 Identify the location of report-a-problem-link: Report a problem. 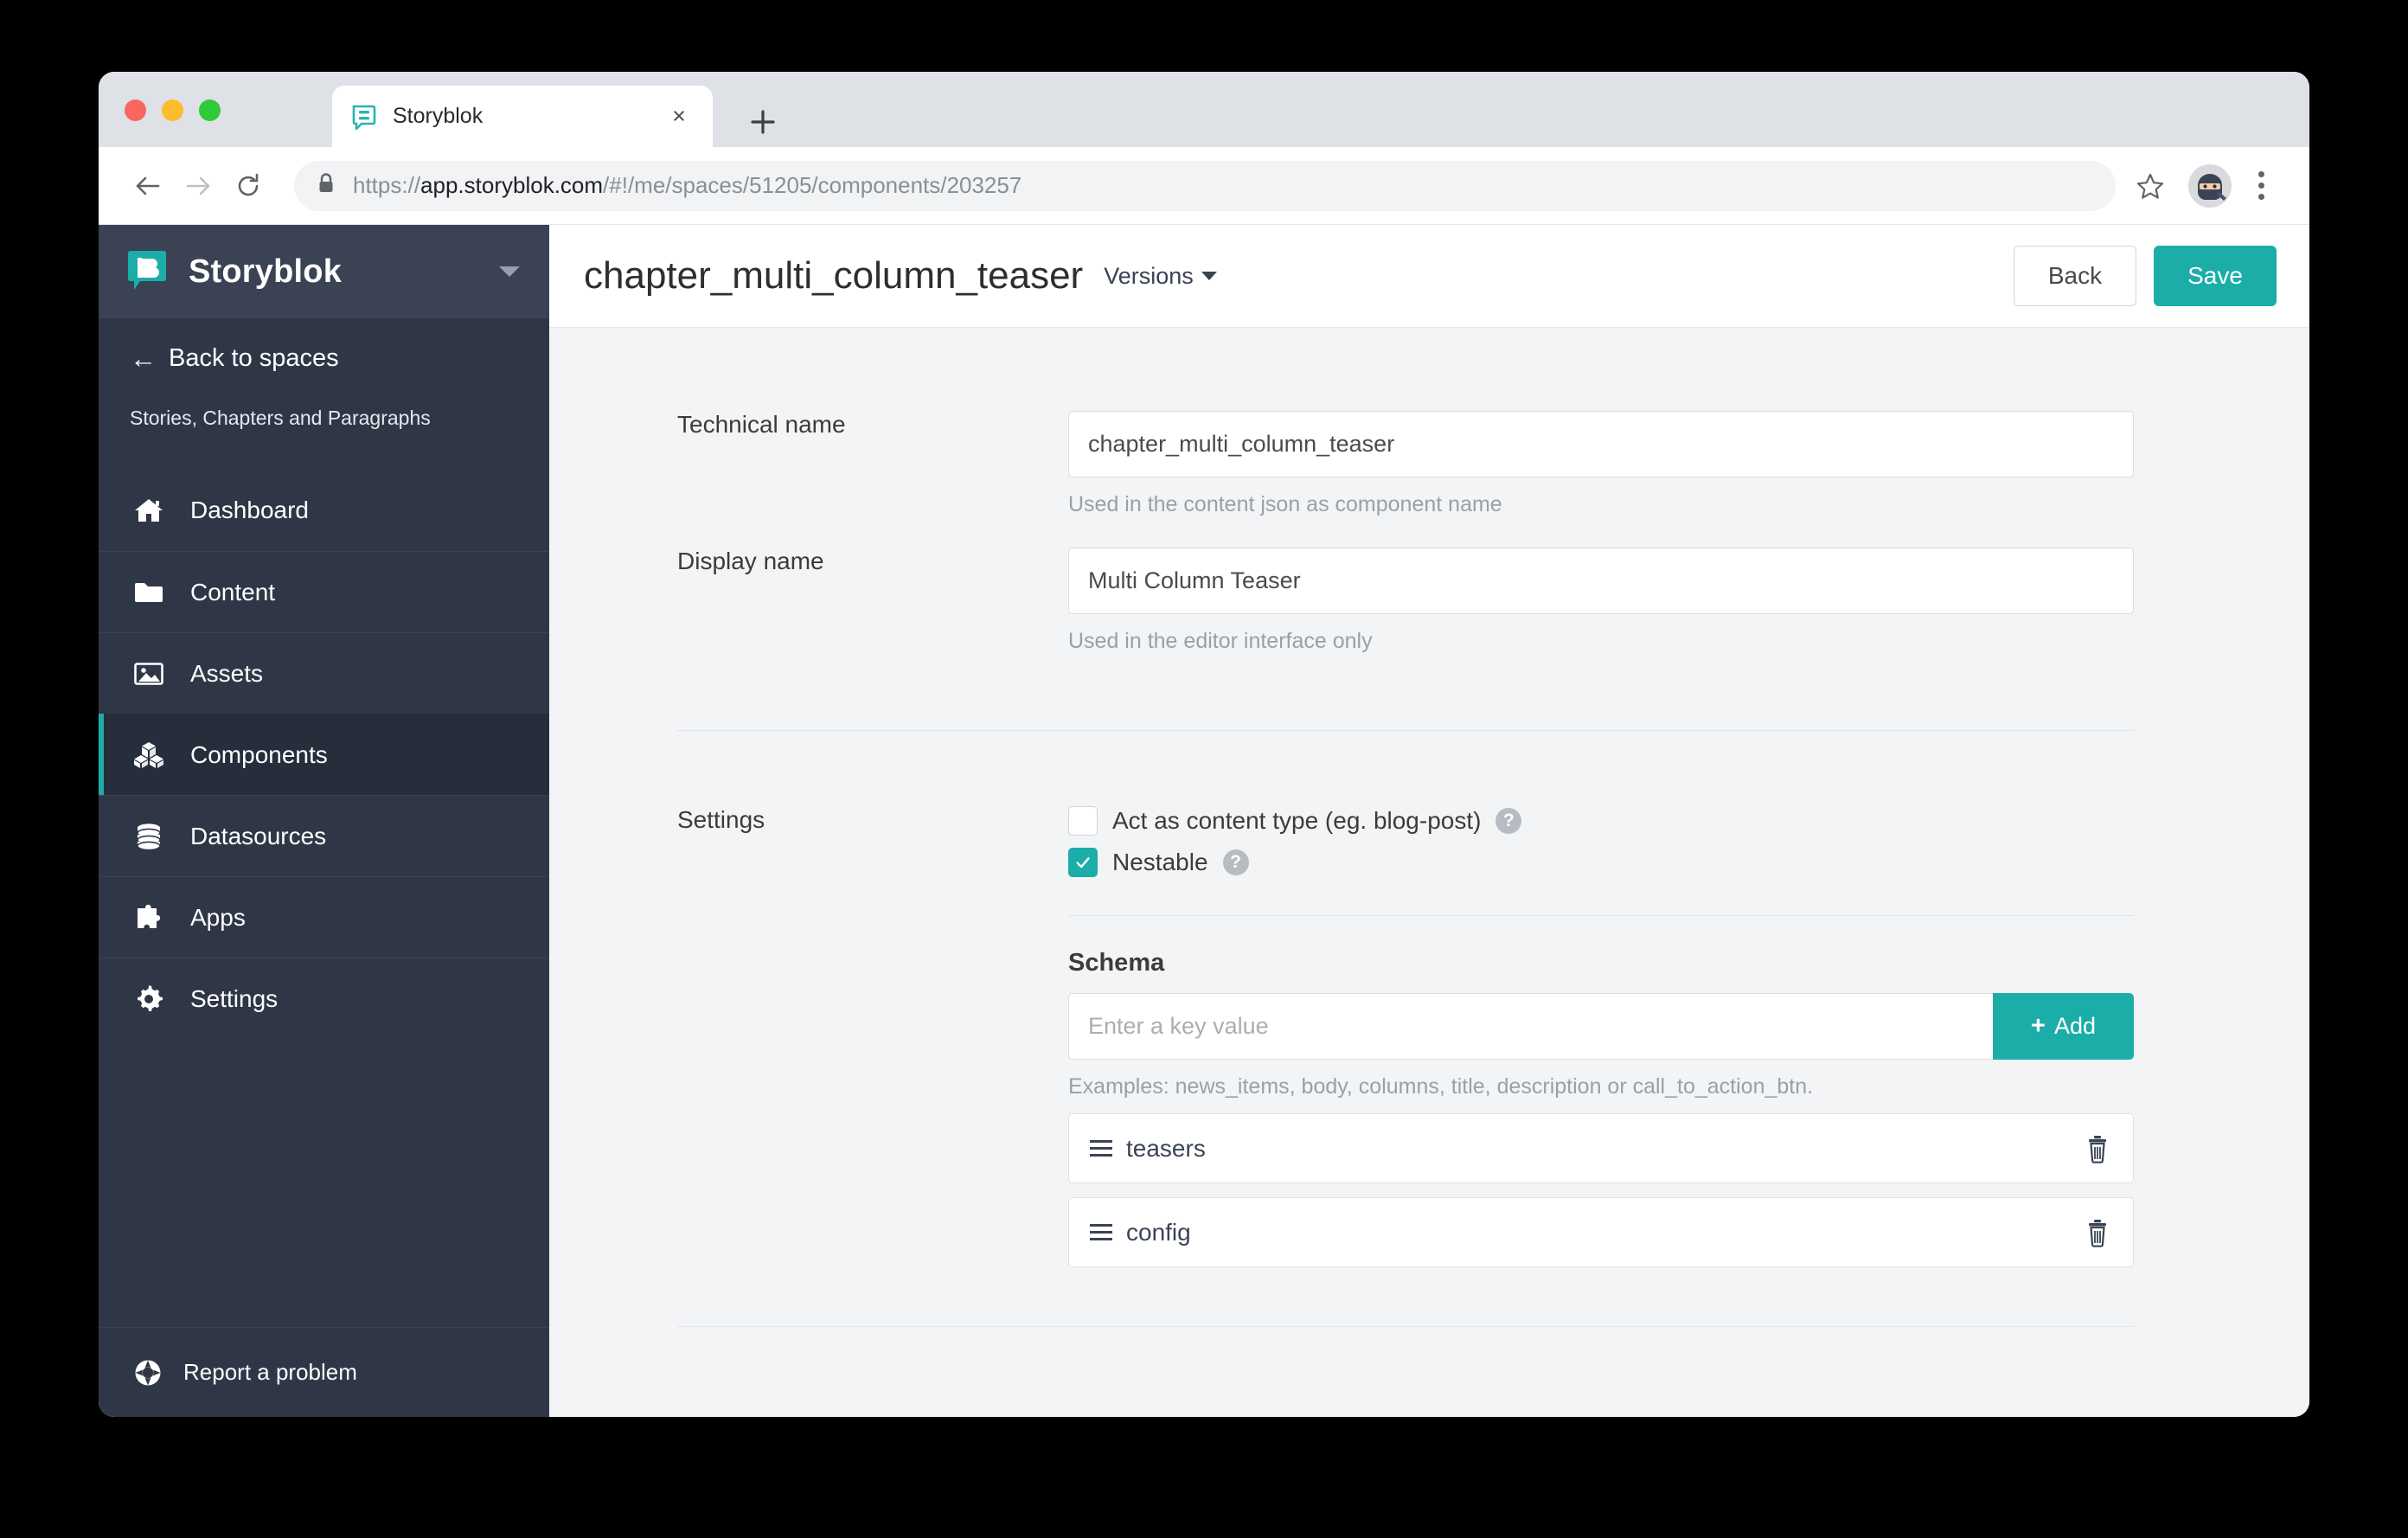
(324, 1372).